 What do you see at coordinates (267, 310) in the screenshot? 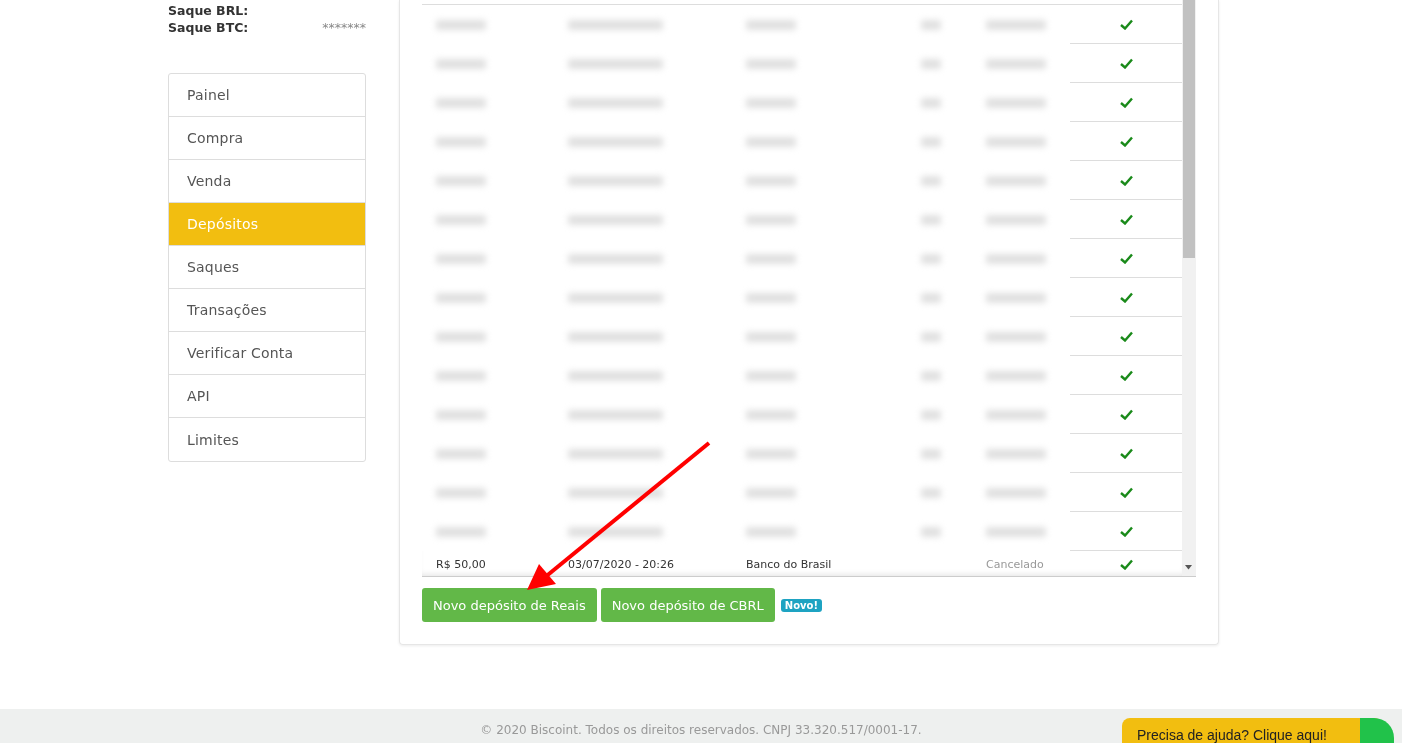
I see `sidebar-item: Transações` at bounding box center [267, 310].